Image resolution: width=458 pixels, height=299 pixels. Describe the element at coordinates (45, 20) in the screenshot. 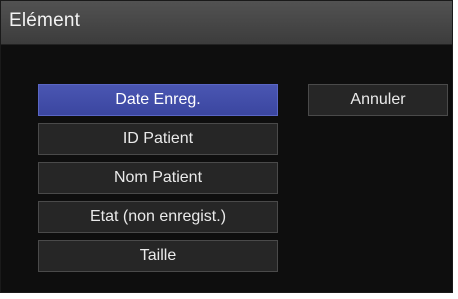

I see `dialog-title: Elément` at that location.